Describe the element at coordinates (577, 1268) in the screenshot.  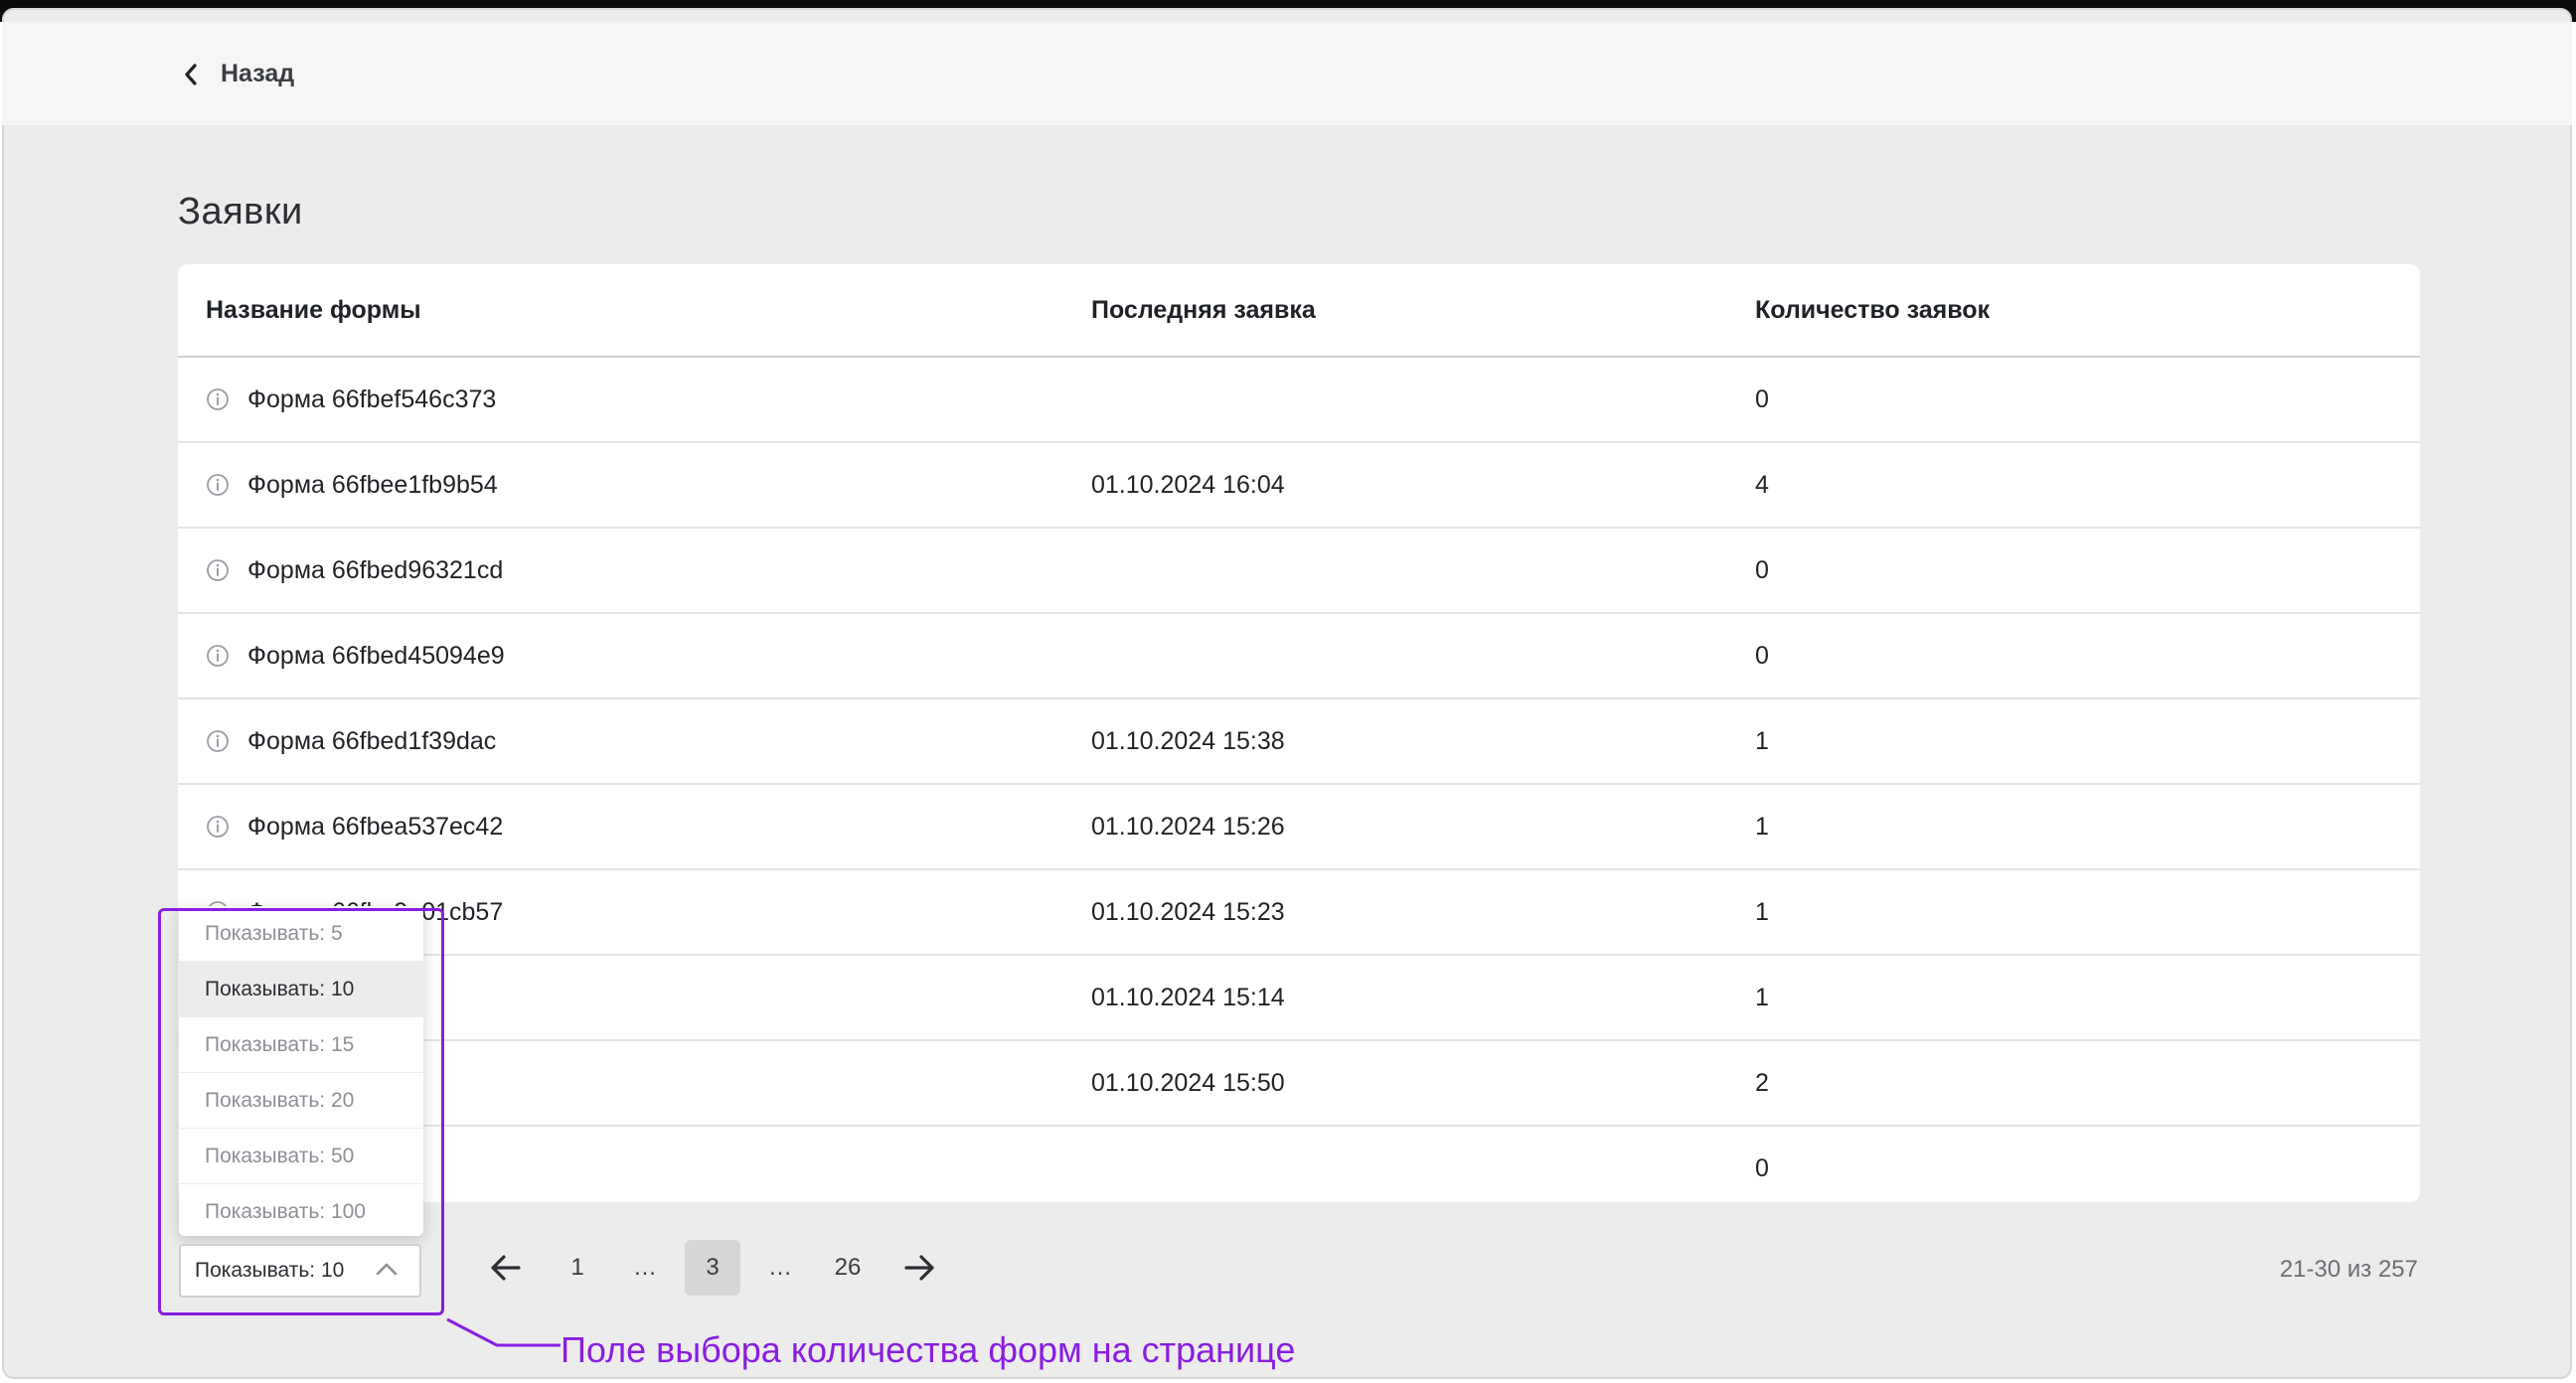
I see `page-number-button: 1` at that location.